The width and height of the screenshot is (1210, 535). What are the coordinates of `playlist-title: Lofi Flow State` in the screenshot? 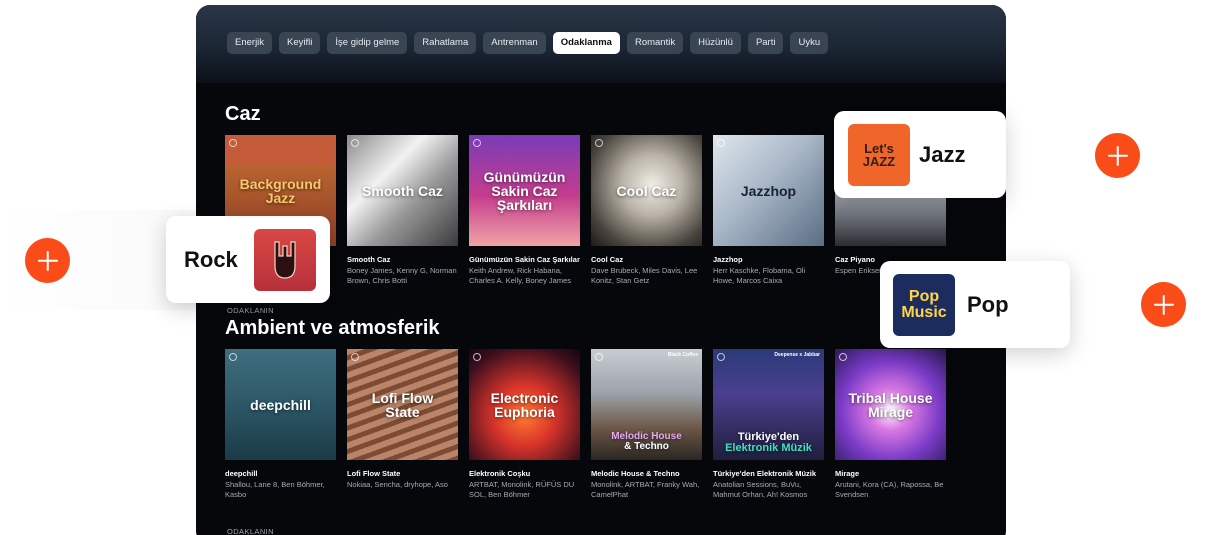 It's located at (374, 473).